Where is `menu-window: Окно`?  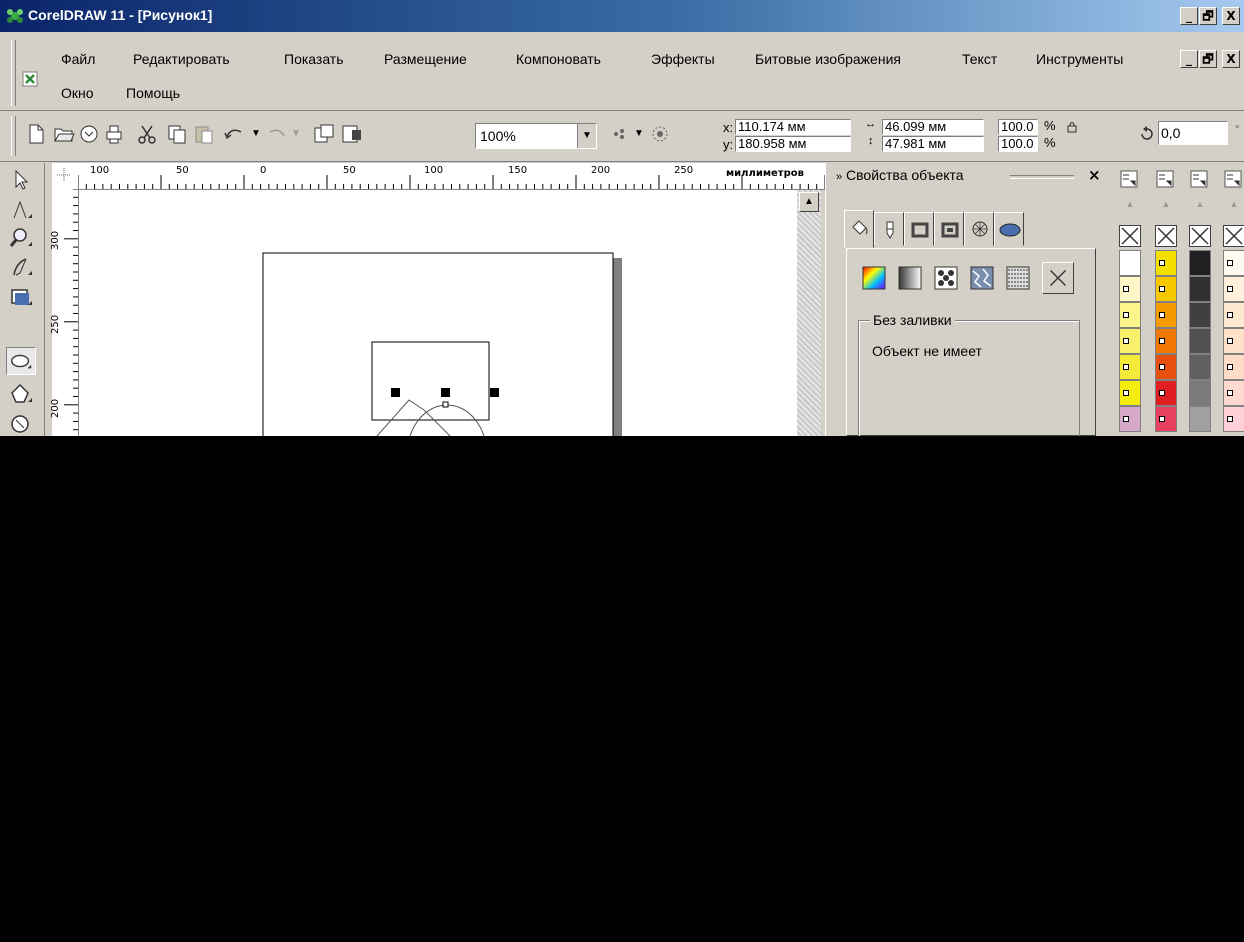 menu-window: Окно is located at coordinates (77, 93).